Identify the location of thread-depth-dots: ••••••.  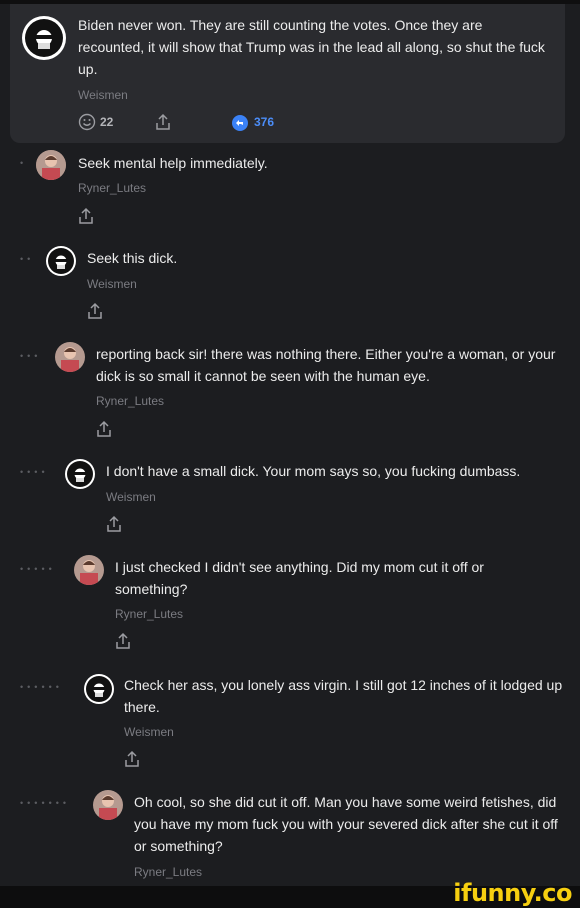
(41, 687).